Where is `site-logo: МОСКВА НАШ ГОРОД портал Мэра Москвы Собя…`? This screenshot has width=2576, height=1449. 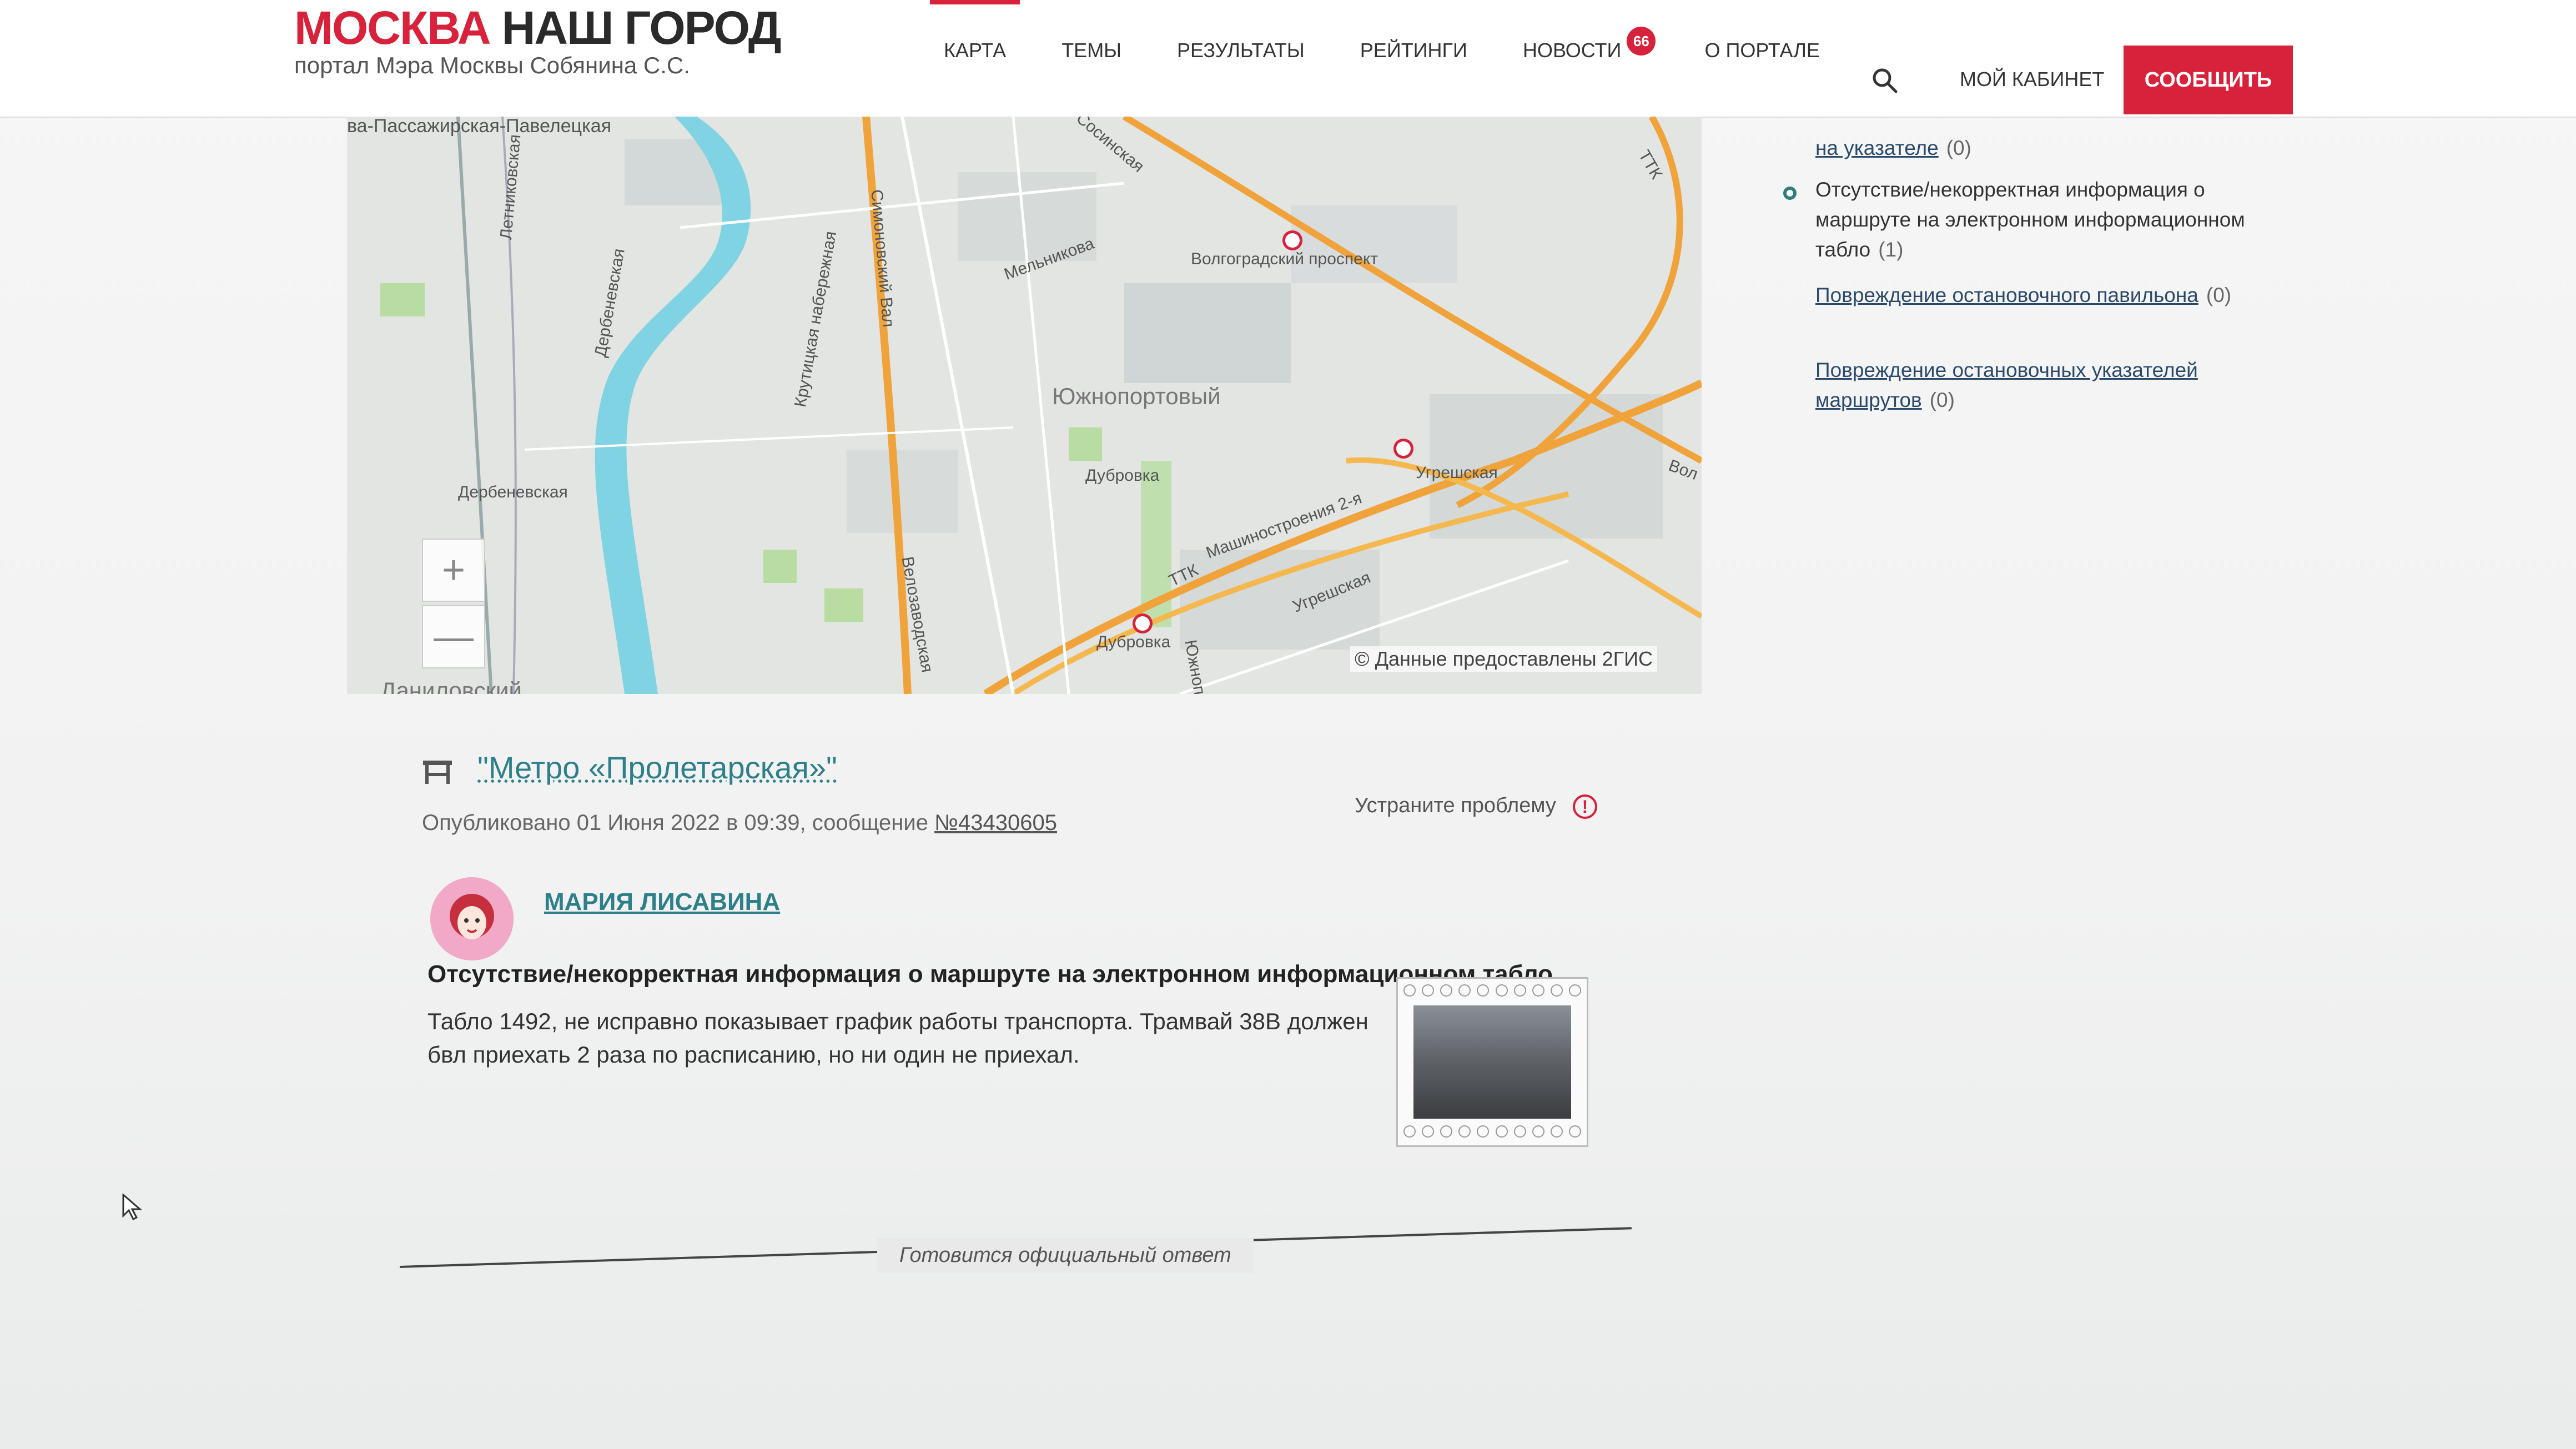 site-logo: МОСКВА НАШ ГОРОД портал Мэра Москвы Собя… is located at coordinates (538, 39).